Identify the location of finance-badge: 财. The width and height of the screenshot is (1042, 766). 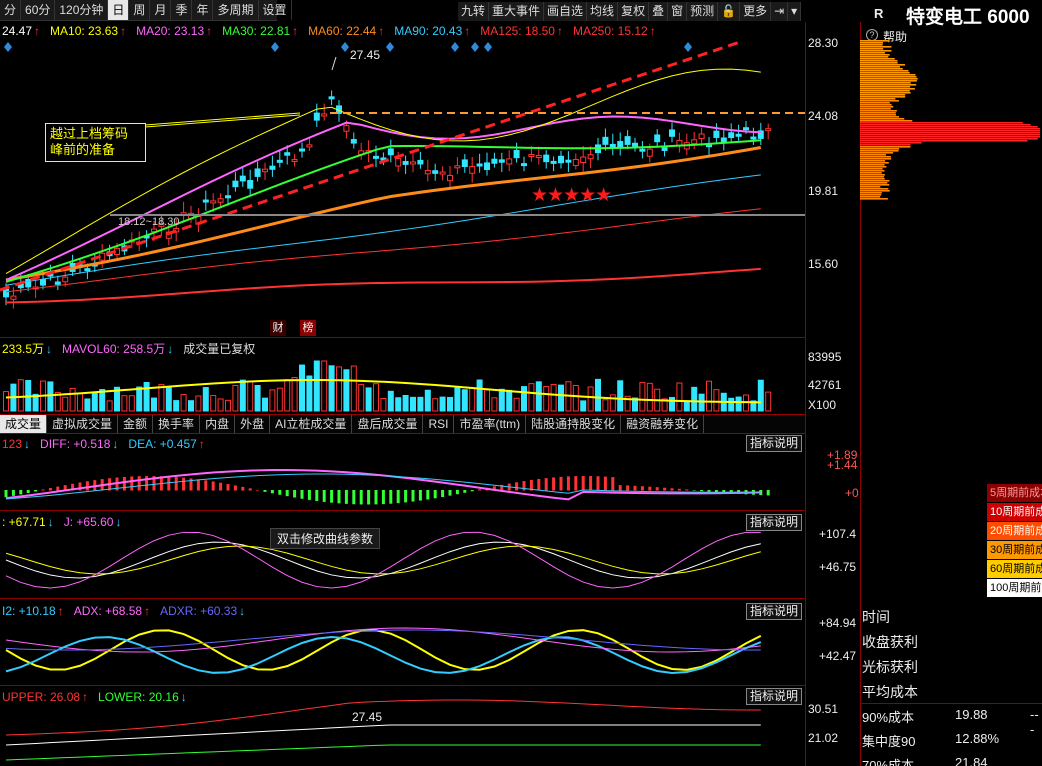
(278, 328).